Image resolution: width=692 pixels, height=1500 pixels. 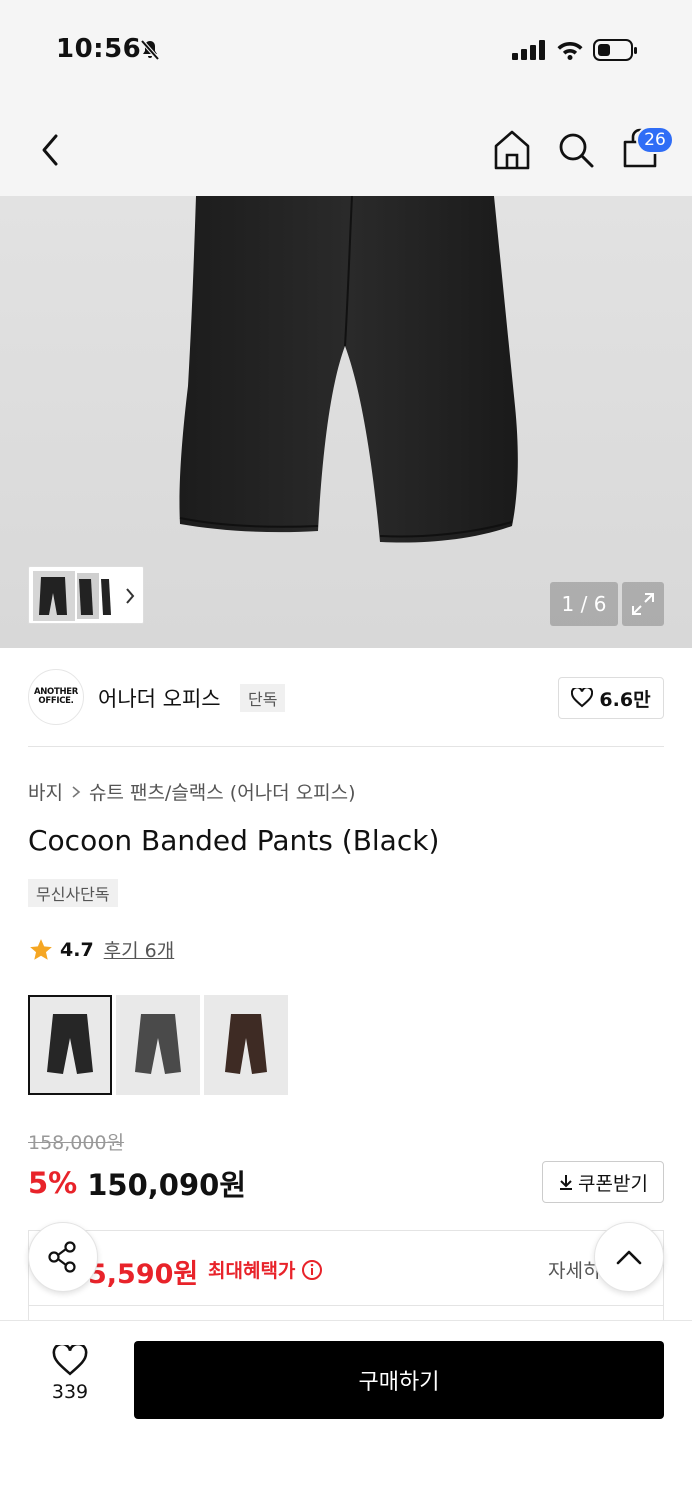 I want to click on brand-like-button: 6.6만, so click(x=611, y=698).